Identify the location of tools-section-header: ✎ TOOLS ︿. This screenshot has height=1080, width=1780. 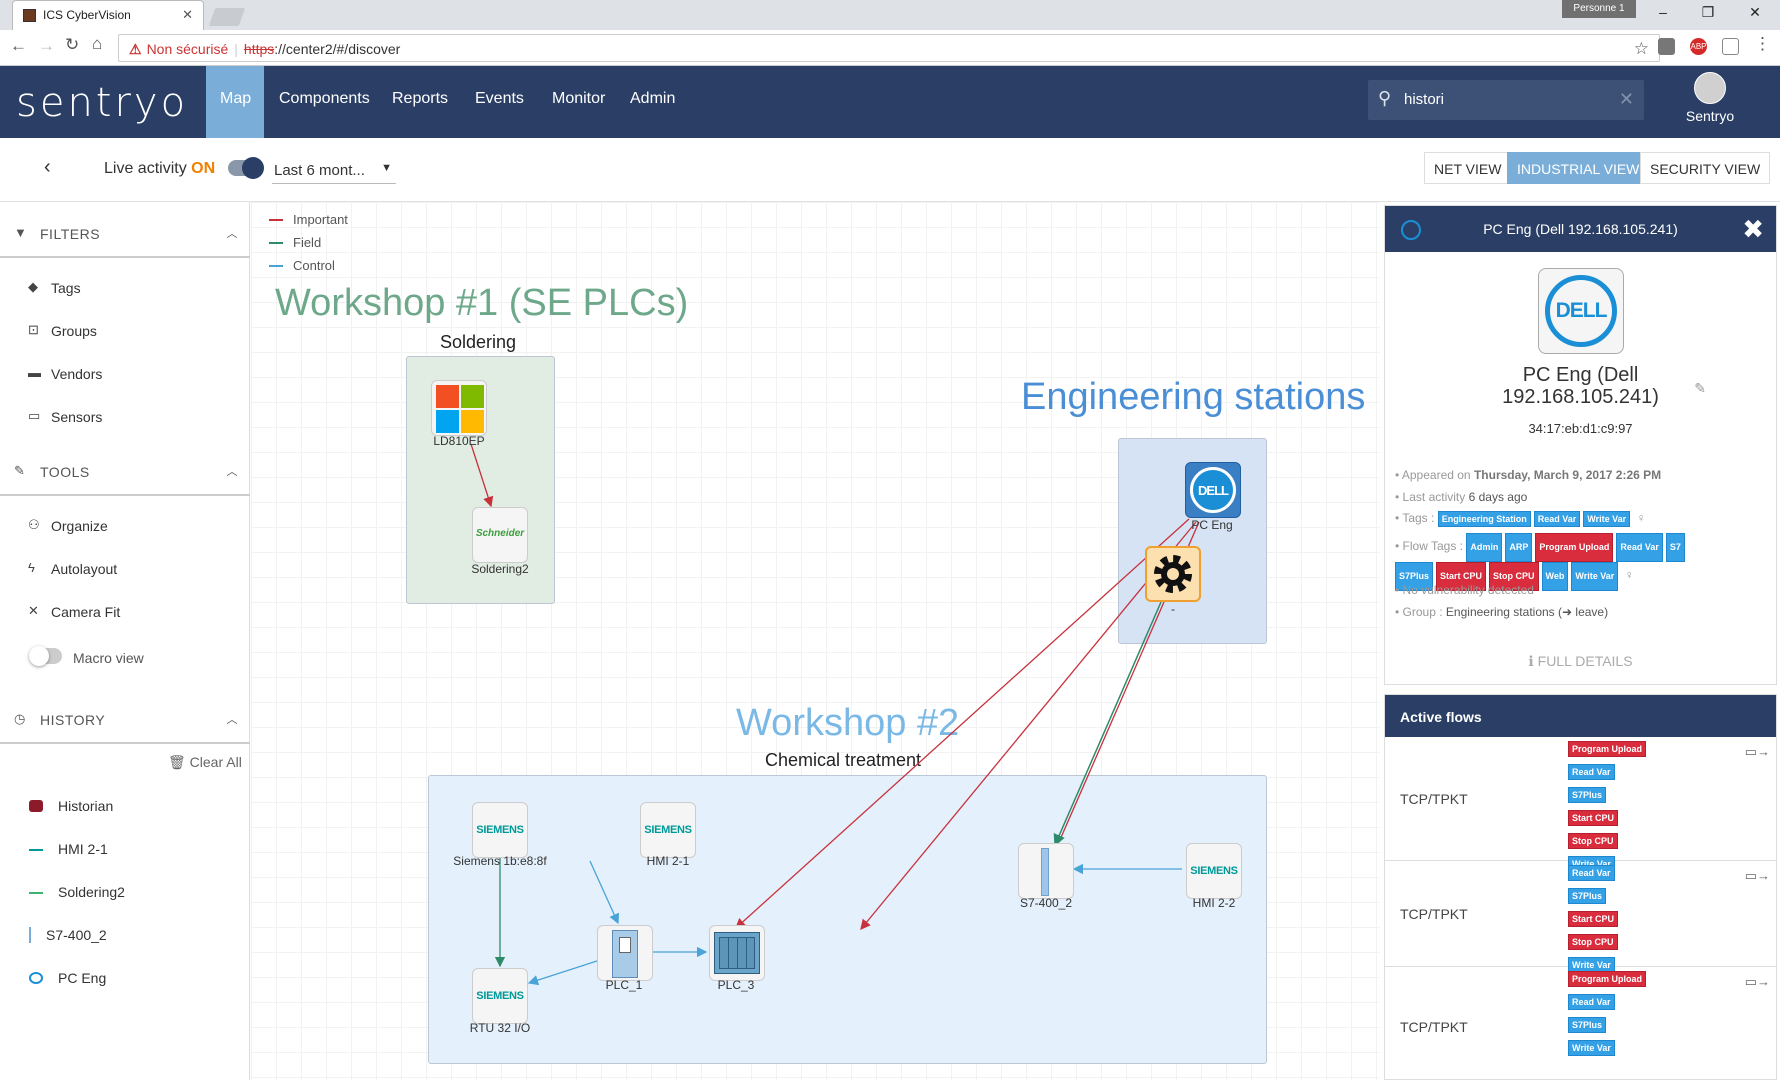
(125, 472).